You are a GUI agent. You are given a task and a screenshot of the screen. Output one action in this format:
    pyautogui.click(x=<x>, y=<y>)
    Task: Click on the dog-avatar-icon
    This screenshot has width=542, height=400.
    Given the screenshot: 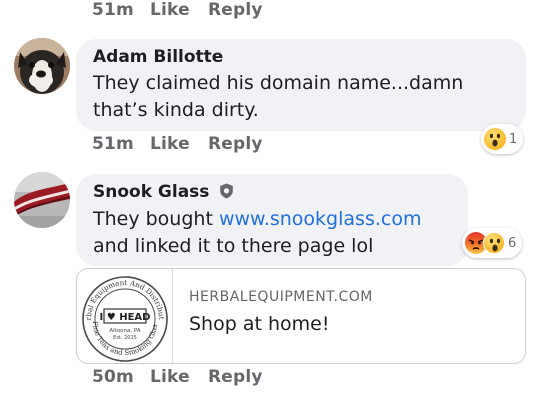 What is the action you would take?
    pyautogui.click(x=42, y=66)
    